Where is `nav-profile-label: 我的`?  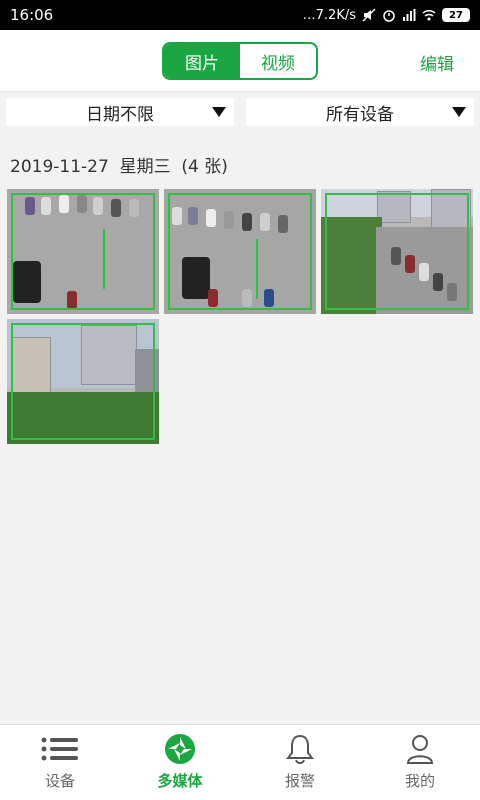
nav-profile-label: 我的 is located at coordinates (419, 781).